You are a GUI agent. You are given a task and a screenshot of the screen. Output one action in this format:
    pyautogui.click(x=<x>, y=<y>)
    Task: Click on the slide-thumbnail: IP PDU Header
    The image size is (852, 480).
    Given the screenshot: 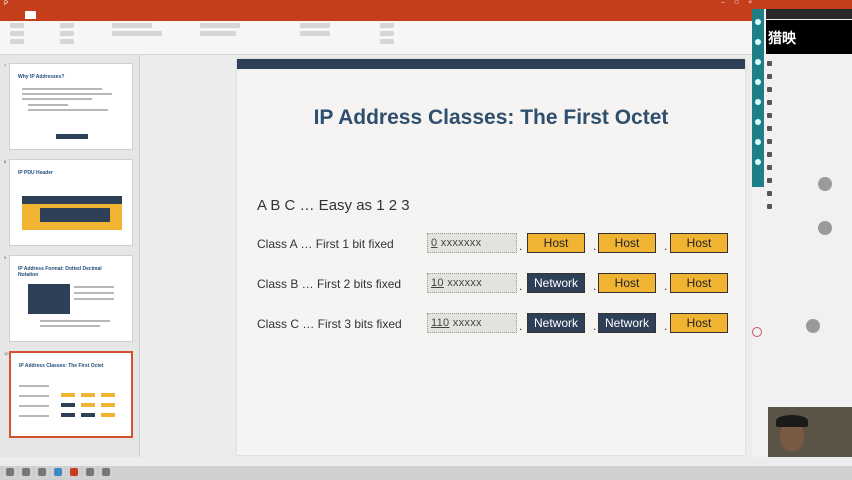 What is the action you would take?
    pyautogui.click(x=71, y=202)
    